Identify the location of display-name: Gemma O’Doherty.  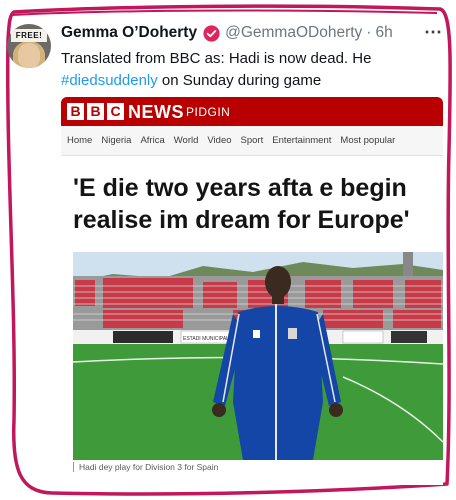
(129, 33).